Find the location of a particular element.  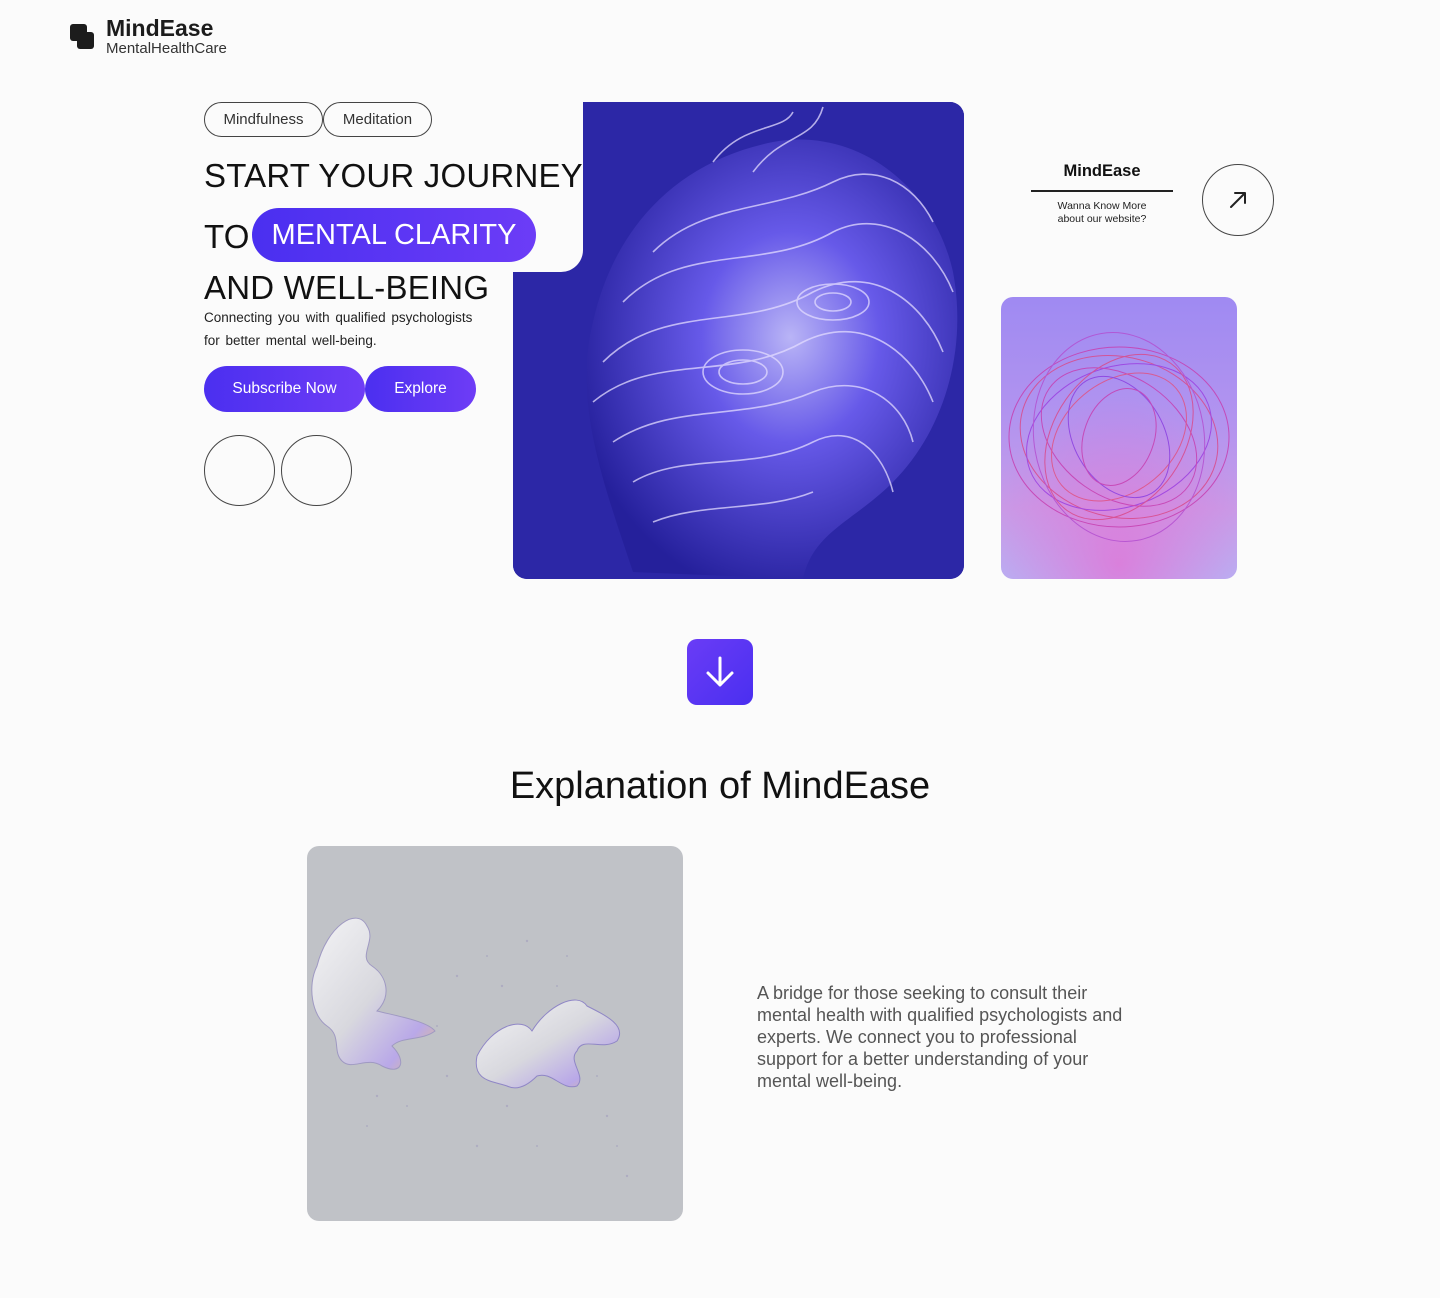

scroll-down-button is located at coordinates (720, 672).